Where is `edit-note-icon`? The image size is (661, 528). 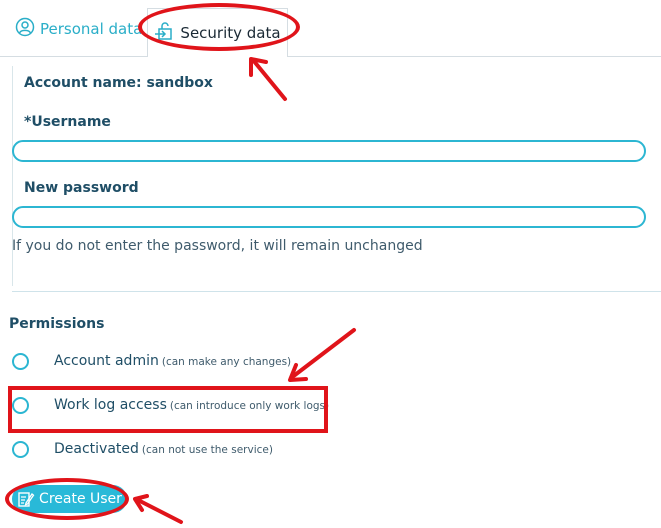 edit-note-icon is located at coordinates (26, 499).